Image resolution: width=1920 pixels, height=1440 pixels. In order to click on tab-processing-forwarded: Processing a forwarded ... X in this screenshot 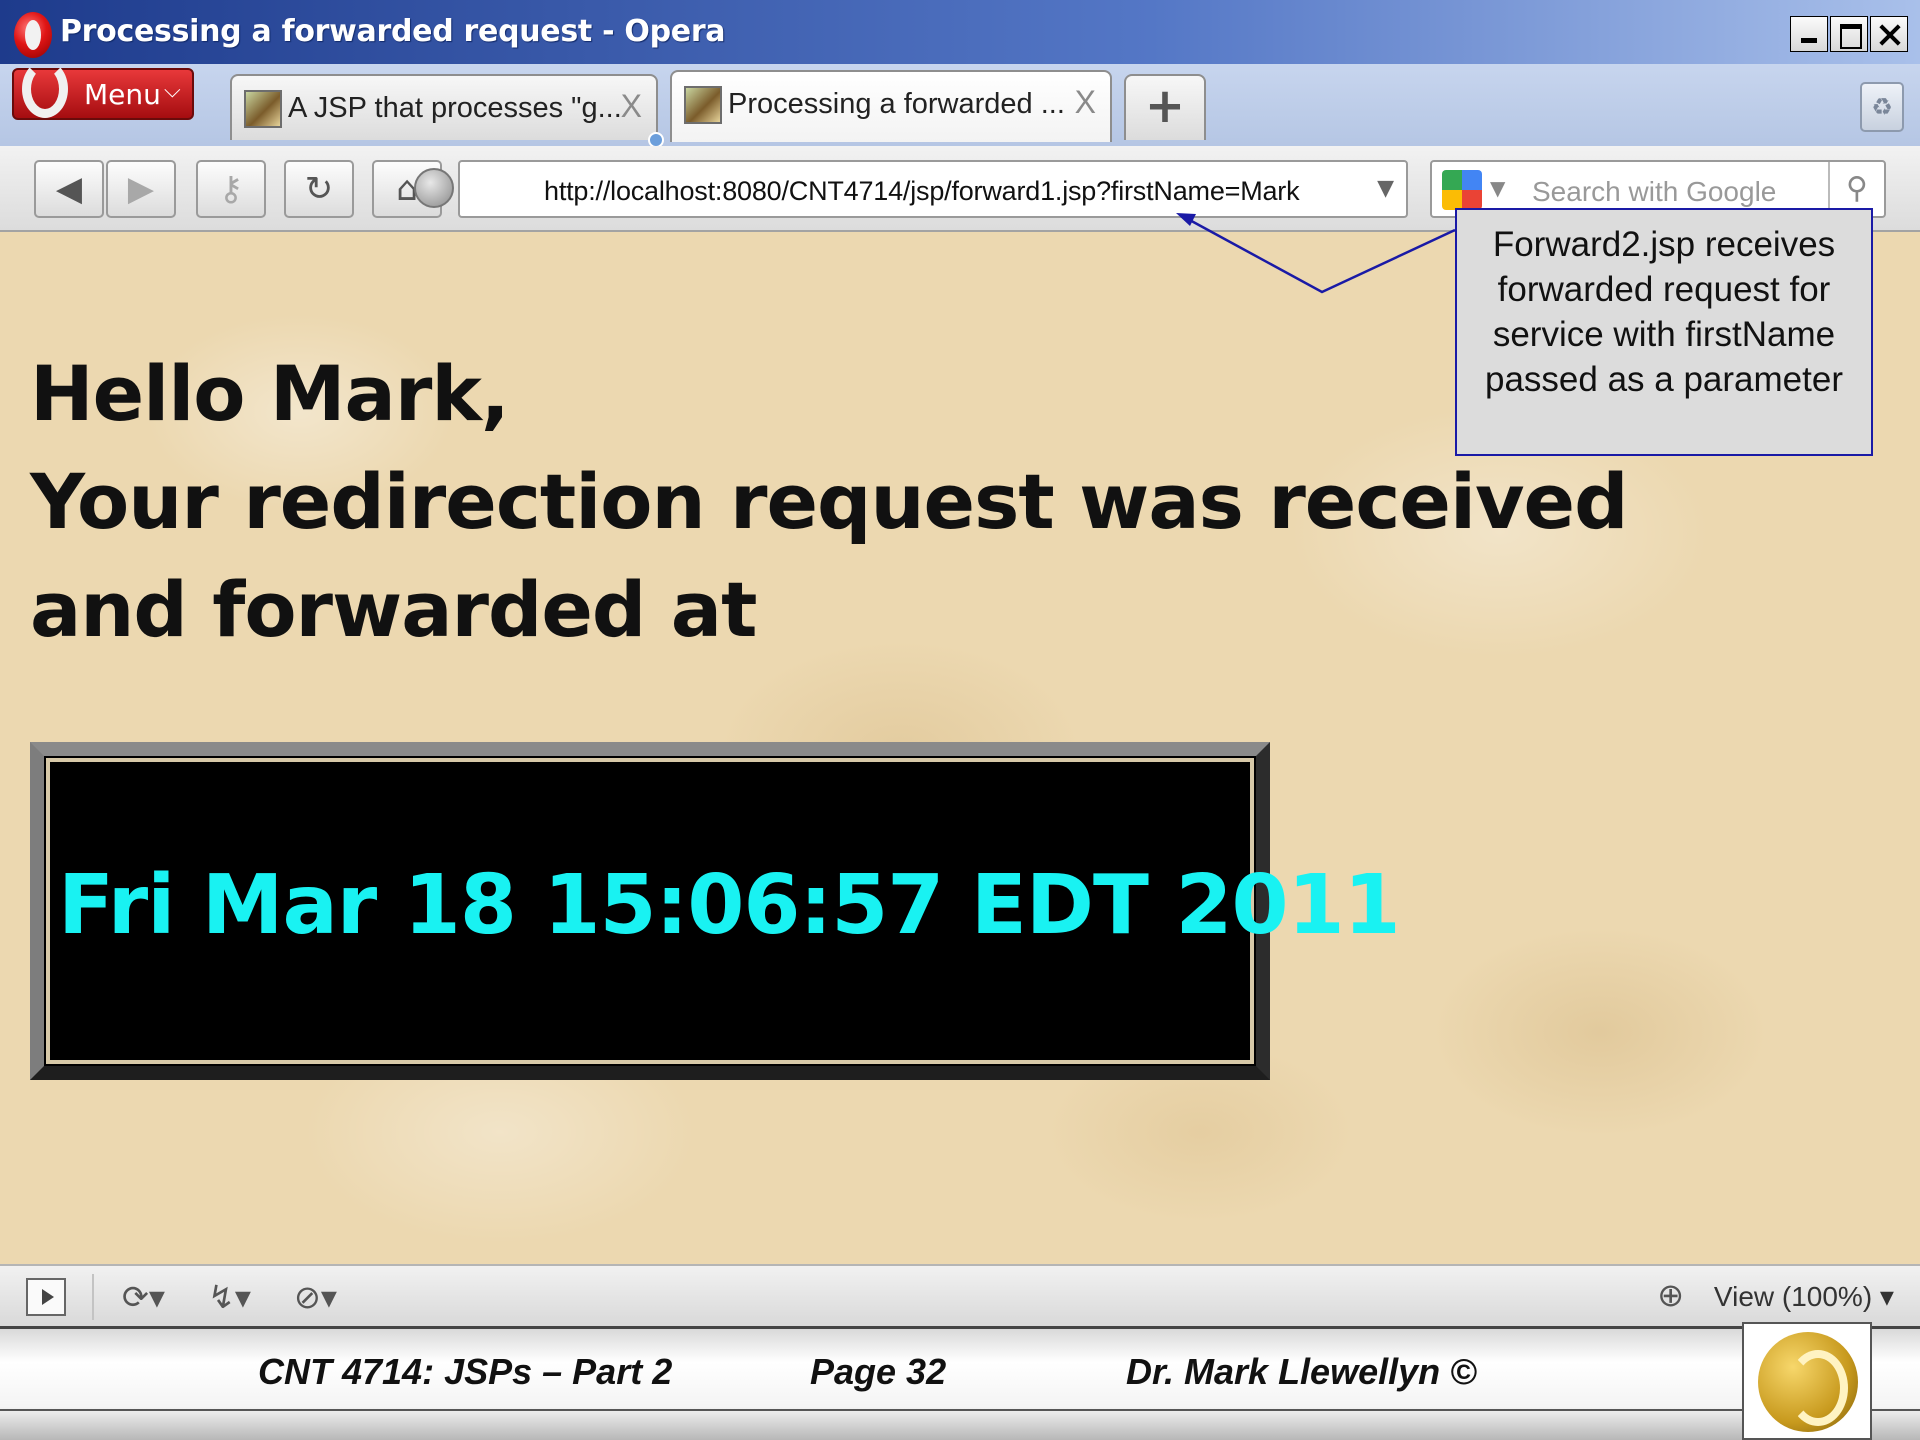, I will do `click(891, 106)`.